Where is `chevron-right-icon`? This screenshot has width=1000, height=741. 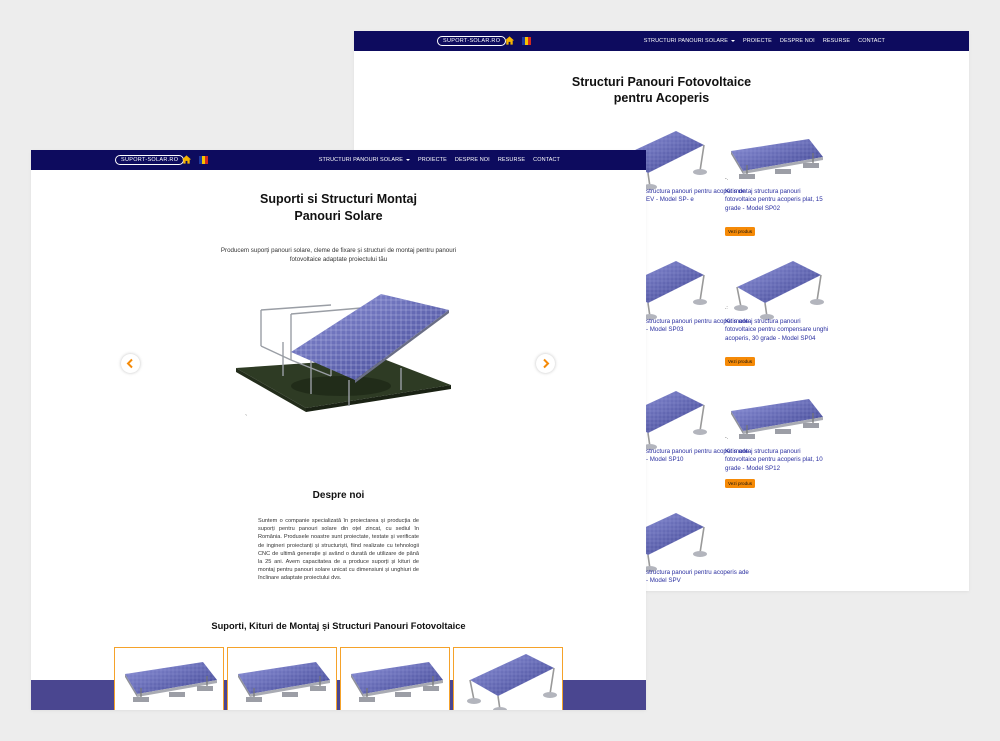 chevron-right-icon is located at coordinates (546, 363).